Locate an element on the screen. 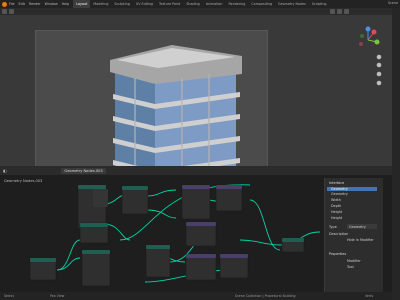 The height and width of the screenshot is (300, 400). type-label: Type is located at coordinates (333, 227).